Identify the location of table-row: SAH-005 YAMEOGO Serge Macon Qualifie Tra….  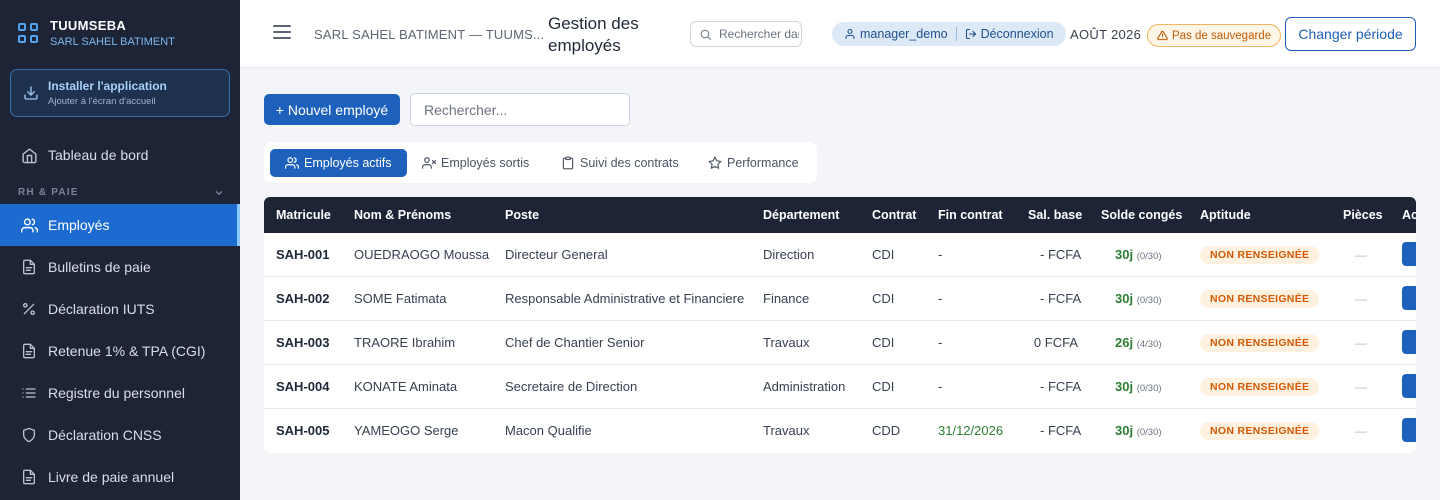
(840, 431).